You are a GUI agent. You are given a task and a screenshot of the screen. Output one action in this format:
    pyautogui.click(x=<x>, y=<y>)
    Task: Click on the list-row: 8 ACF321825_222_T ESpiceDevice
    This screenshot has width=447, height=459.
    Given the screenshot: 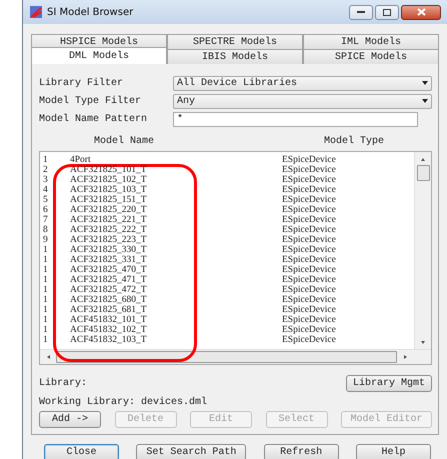 What is the action you would take?
    pyautogui.click(x=228, y=230)
    